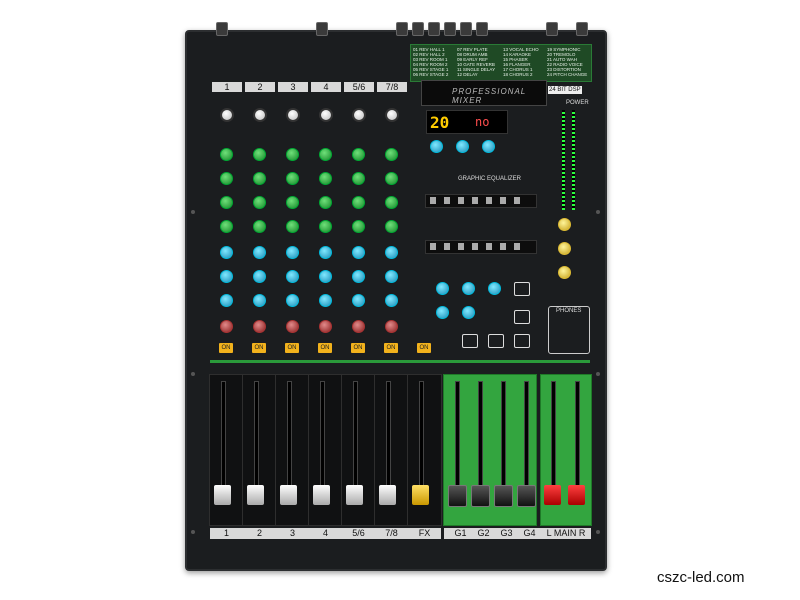 This screenshot has width=800, height=600. I want to click on stereo-group-knob, so click(564, 224).